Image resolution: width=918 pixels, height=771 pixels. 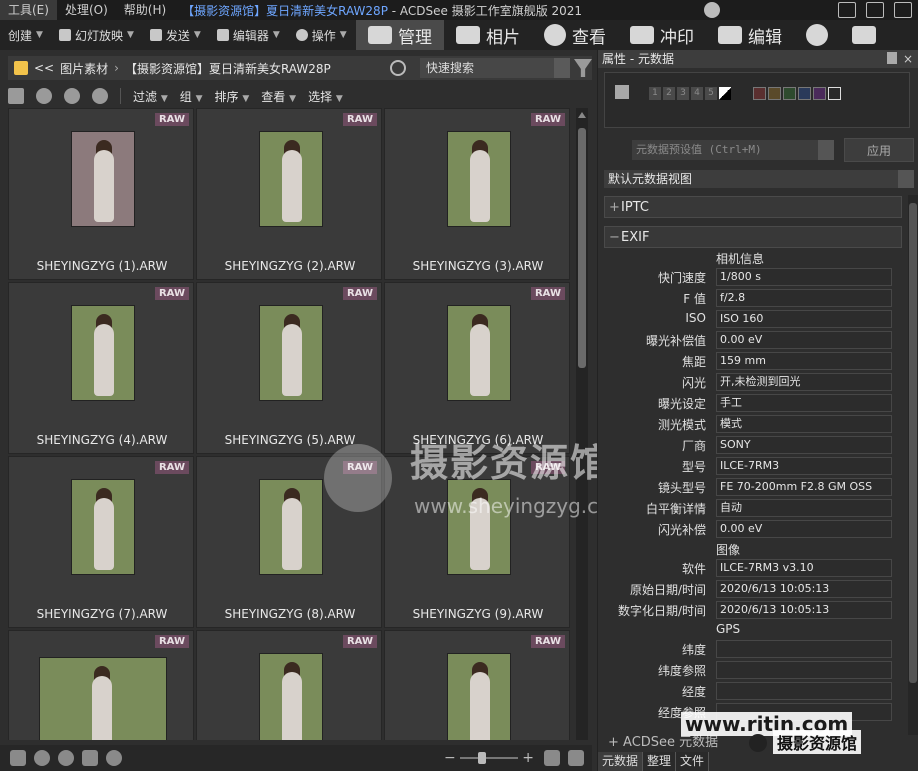 What do you see at coordinates (86, 10) in the screenshot?
I see `menu-process: 处理(O)` at bounding box center [86, 10].